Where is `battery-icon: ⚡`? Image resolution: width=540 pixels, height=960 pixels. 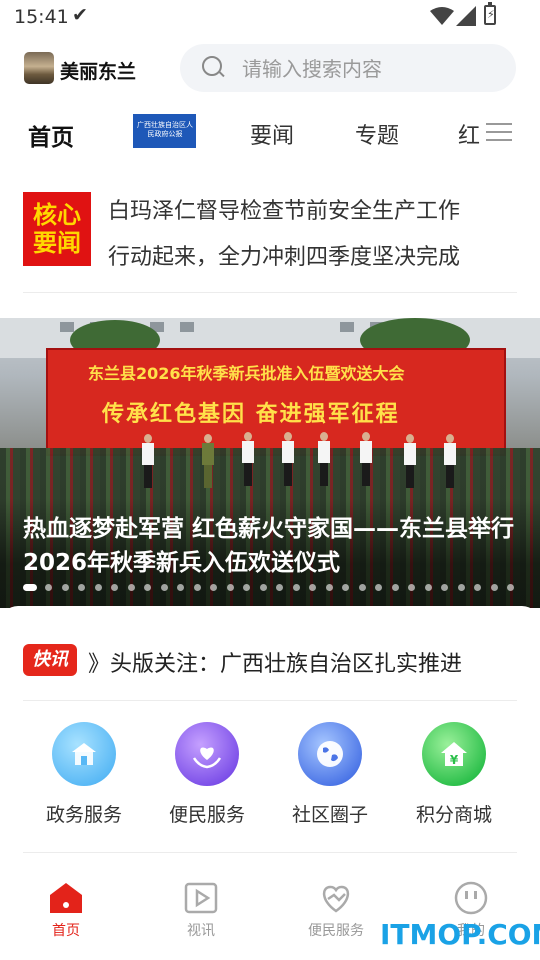
battery-icon: ⚡ is located at coordinates (490, 13).